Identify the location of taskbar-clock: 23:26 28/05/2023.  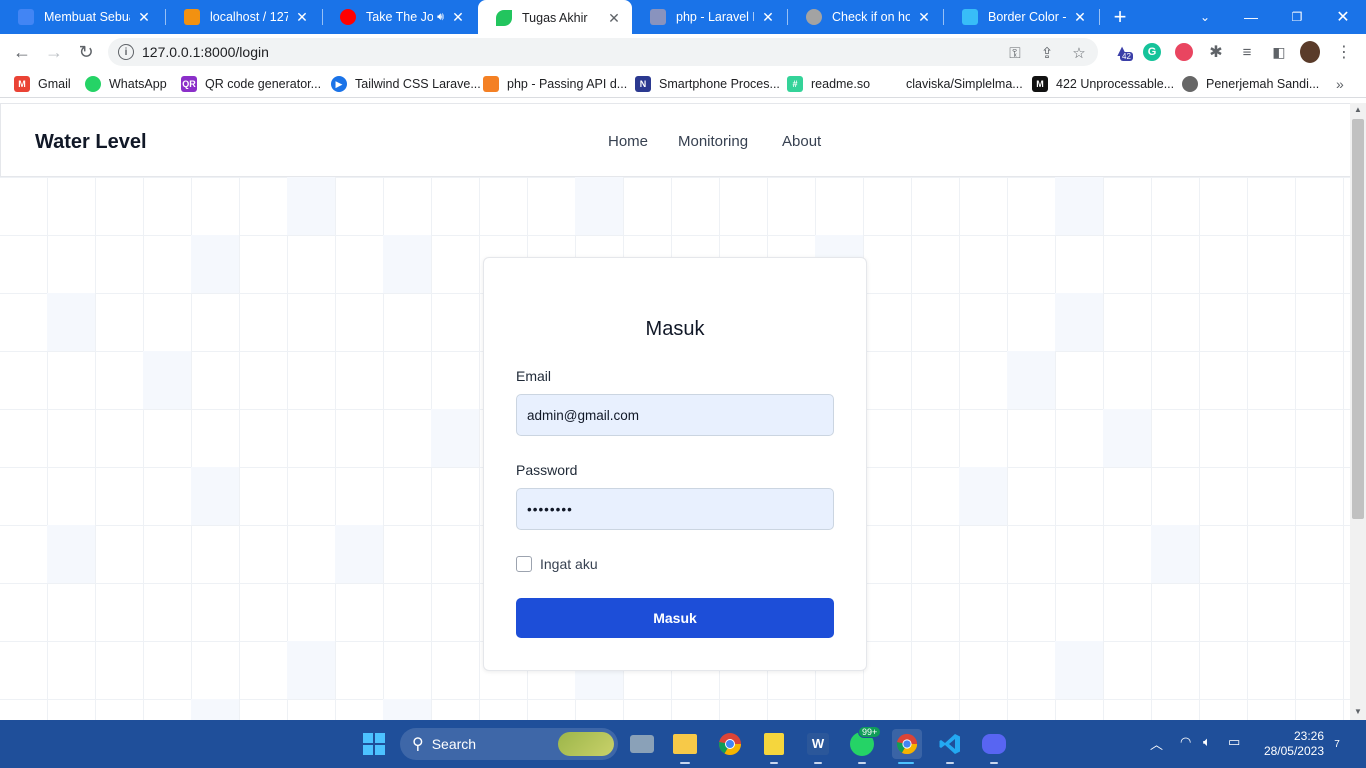
(1291, 744).